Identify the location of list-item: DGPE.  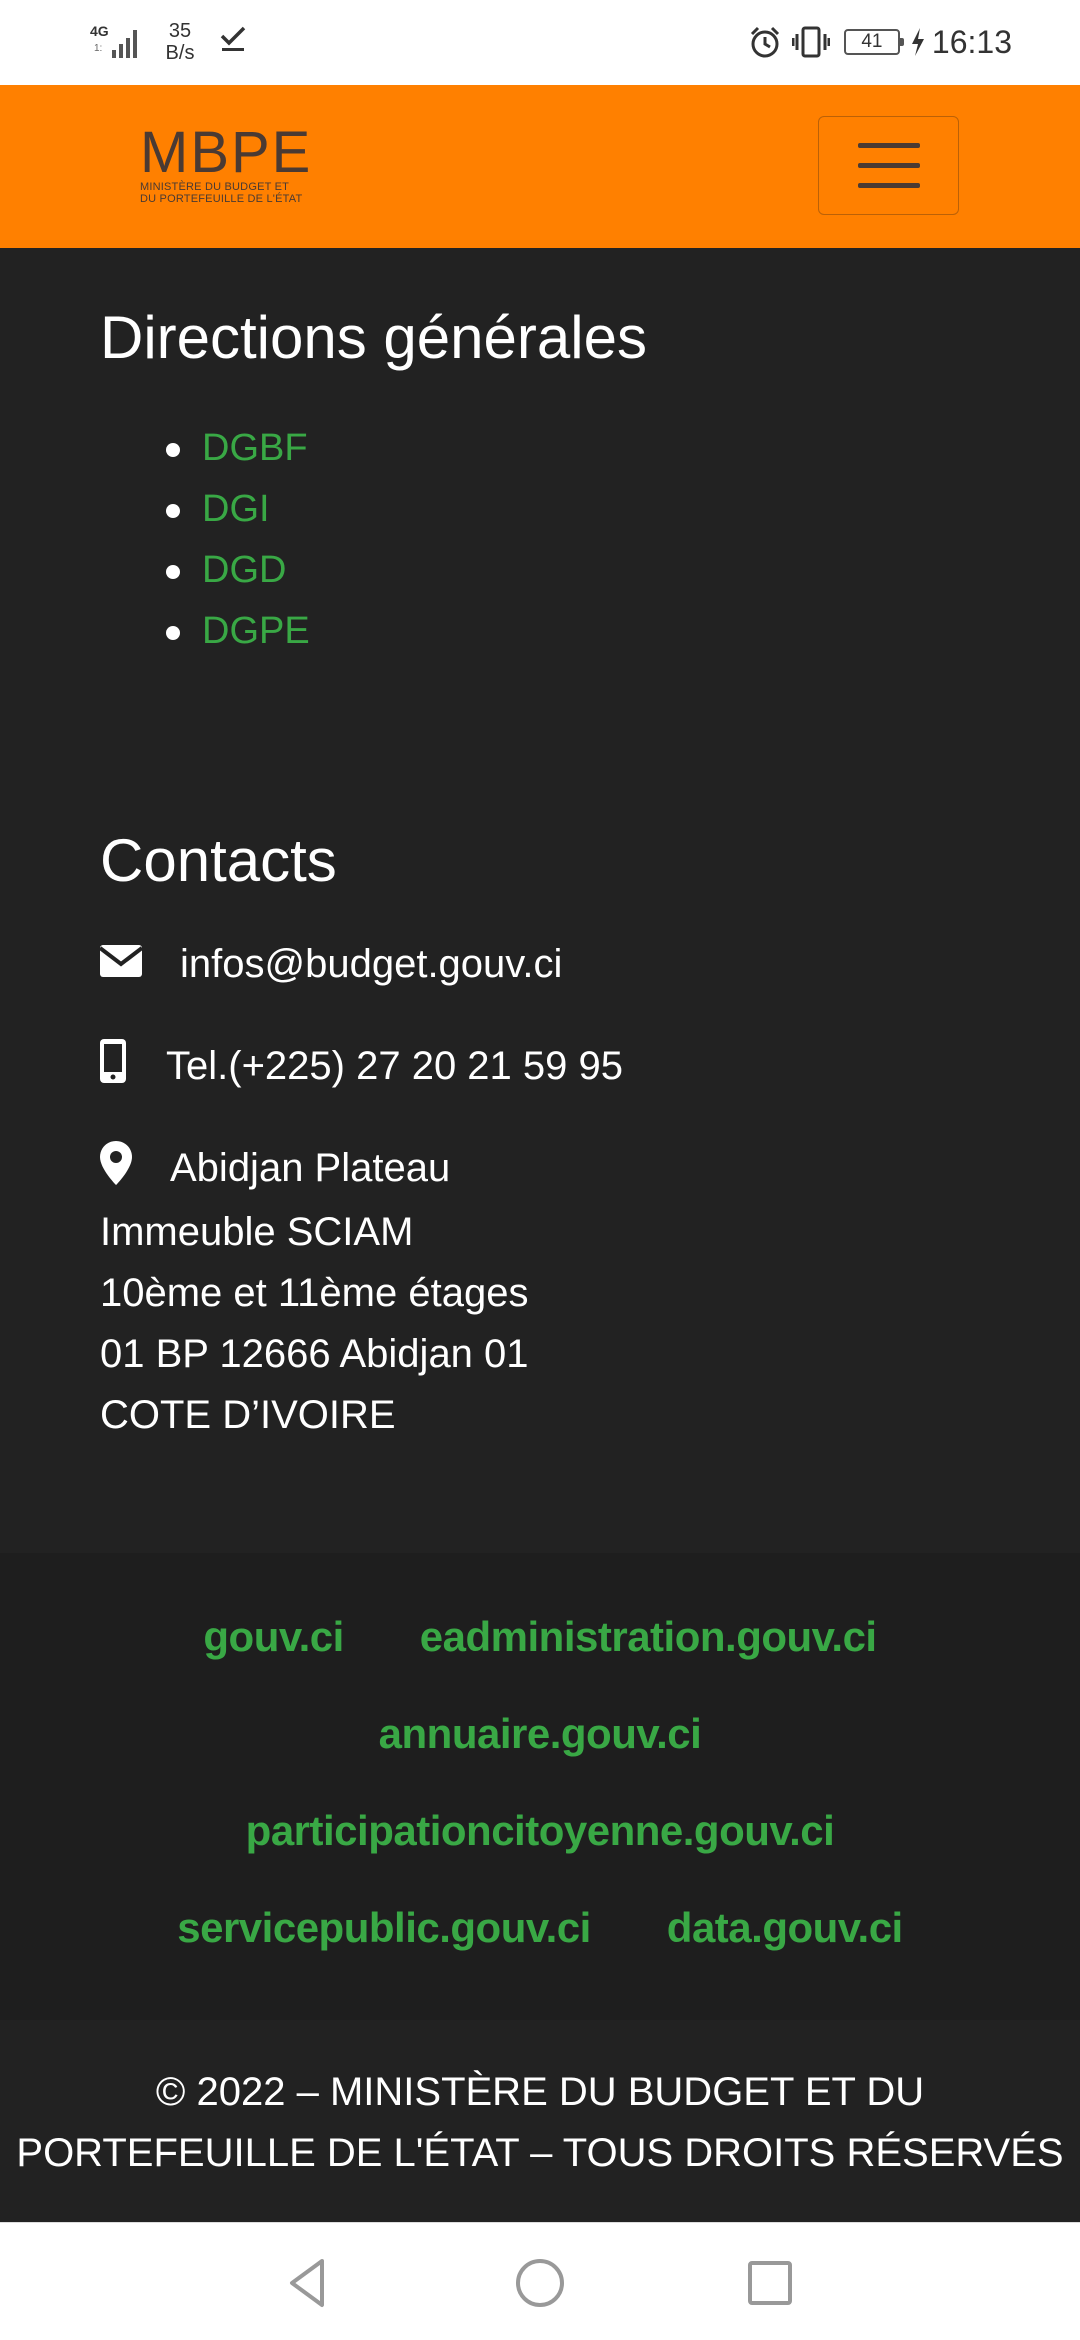
(205, 631).